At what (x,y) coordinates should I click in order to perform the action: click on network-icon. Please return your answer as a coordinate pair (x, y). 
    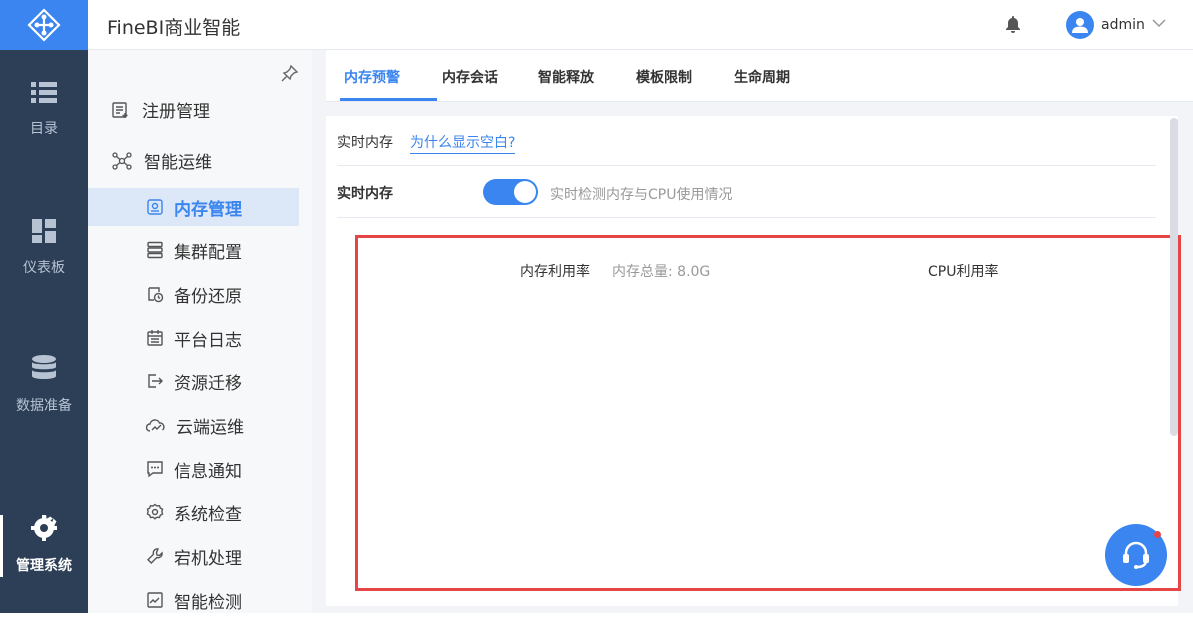
    Looking at the image, I should click on (122, 160).